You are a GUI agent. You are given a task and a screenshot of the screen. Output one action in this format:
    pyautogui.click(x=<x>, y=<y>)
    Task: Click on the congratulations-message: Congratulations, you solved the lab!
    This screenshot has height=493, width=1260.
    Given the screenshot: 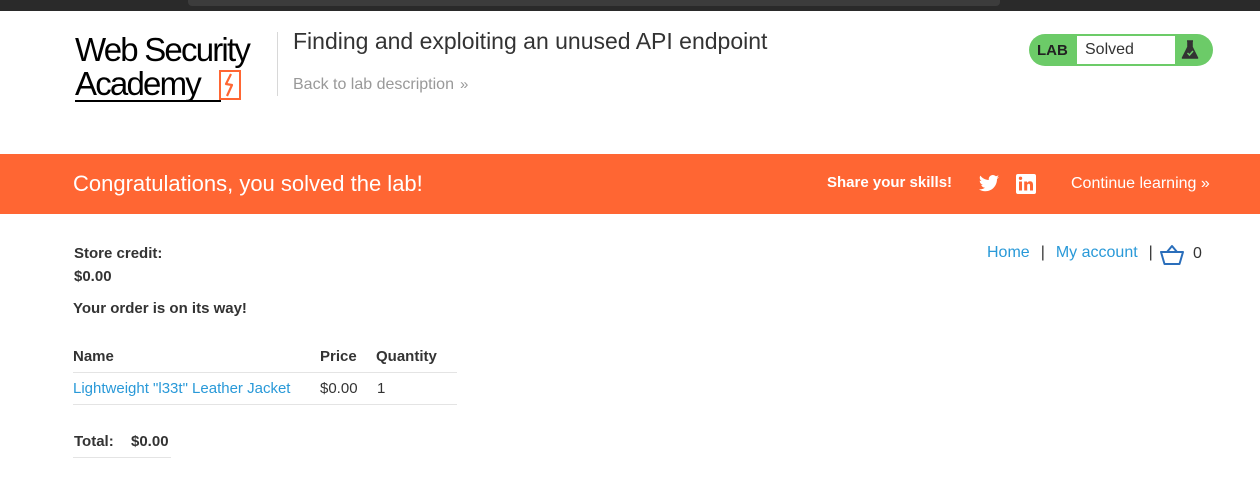 What is the action you would take?
    pyautogui.click(x=248, y=183)
    